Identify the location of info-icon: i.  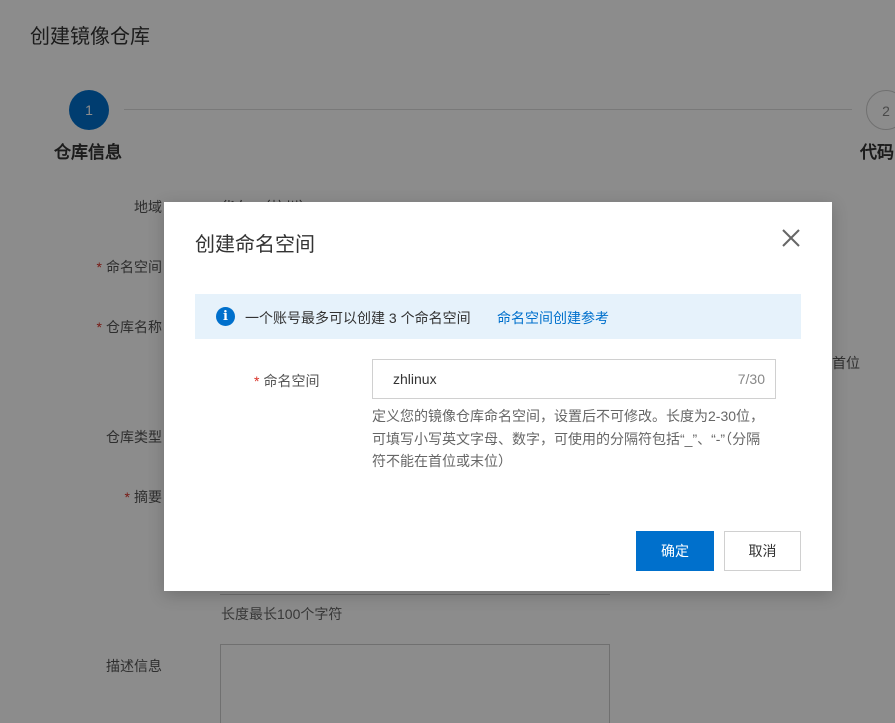
(225, 316).